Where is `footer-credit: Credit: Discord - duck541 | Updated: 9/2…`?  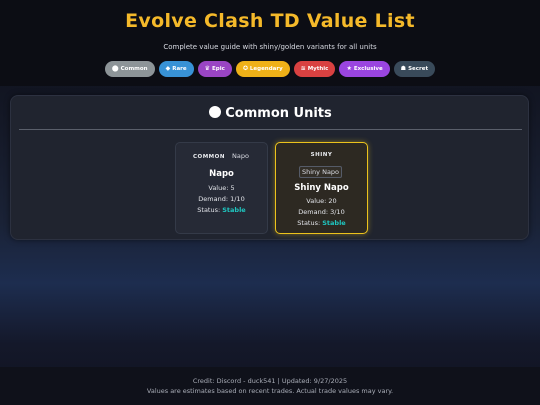
footer-credit: Credit: Discord - duck541 | Updated: 9/2… is located at coordinates (270, 381).